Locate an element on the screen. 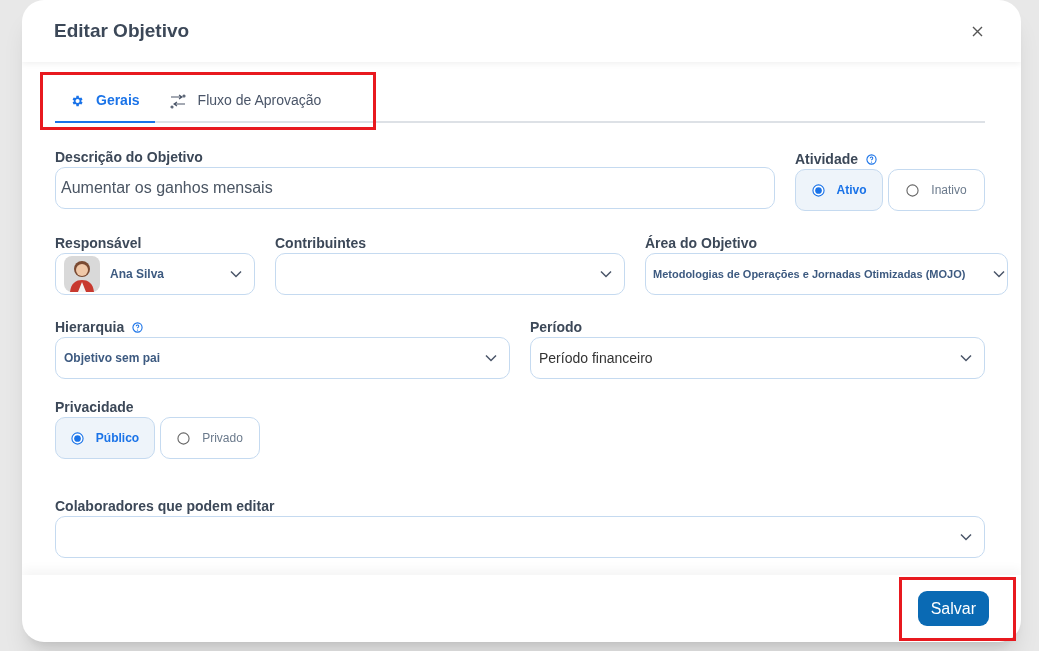 Image resolution: width=1039 pixels, height=651 pixels. radio-option: Ativo is located at coordinates (839, 190).